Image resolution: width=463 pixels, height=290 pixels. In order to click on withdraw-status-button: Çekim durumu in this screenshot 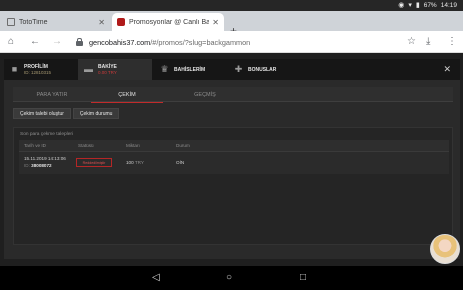, I will do `click(96, 113)`.